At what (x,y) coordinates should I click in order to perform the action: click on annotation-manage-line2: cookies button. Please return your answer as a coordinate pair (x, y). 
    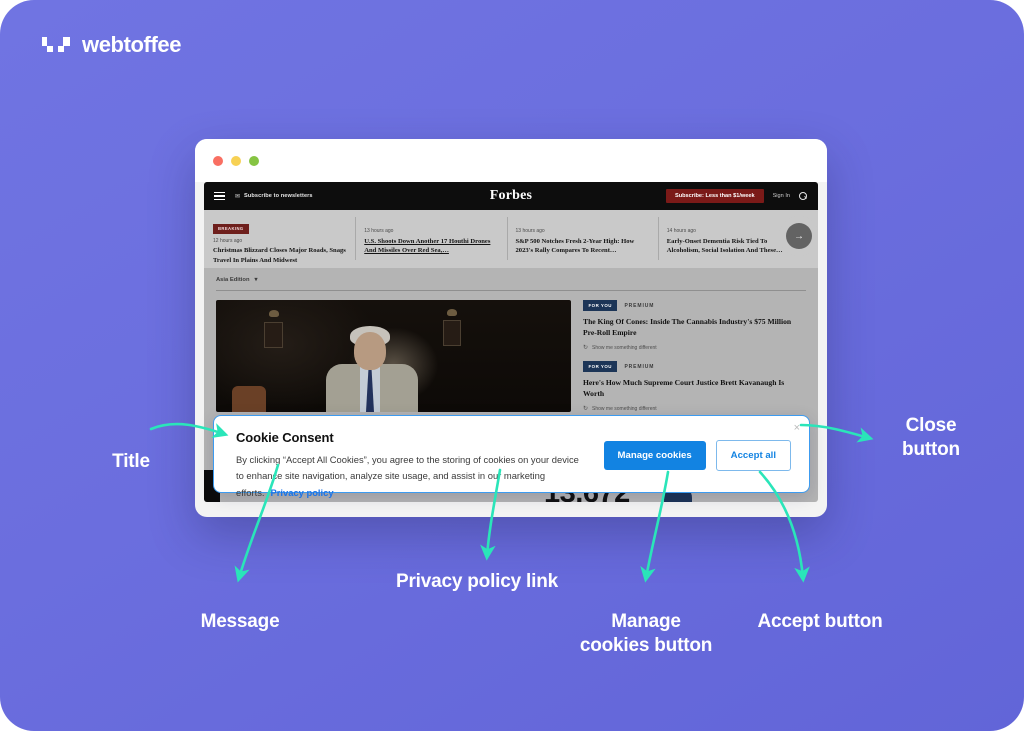
    Looking at the image, I should click on (646, 645).